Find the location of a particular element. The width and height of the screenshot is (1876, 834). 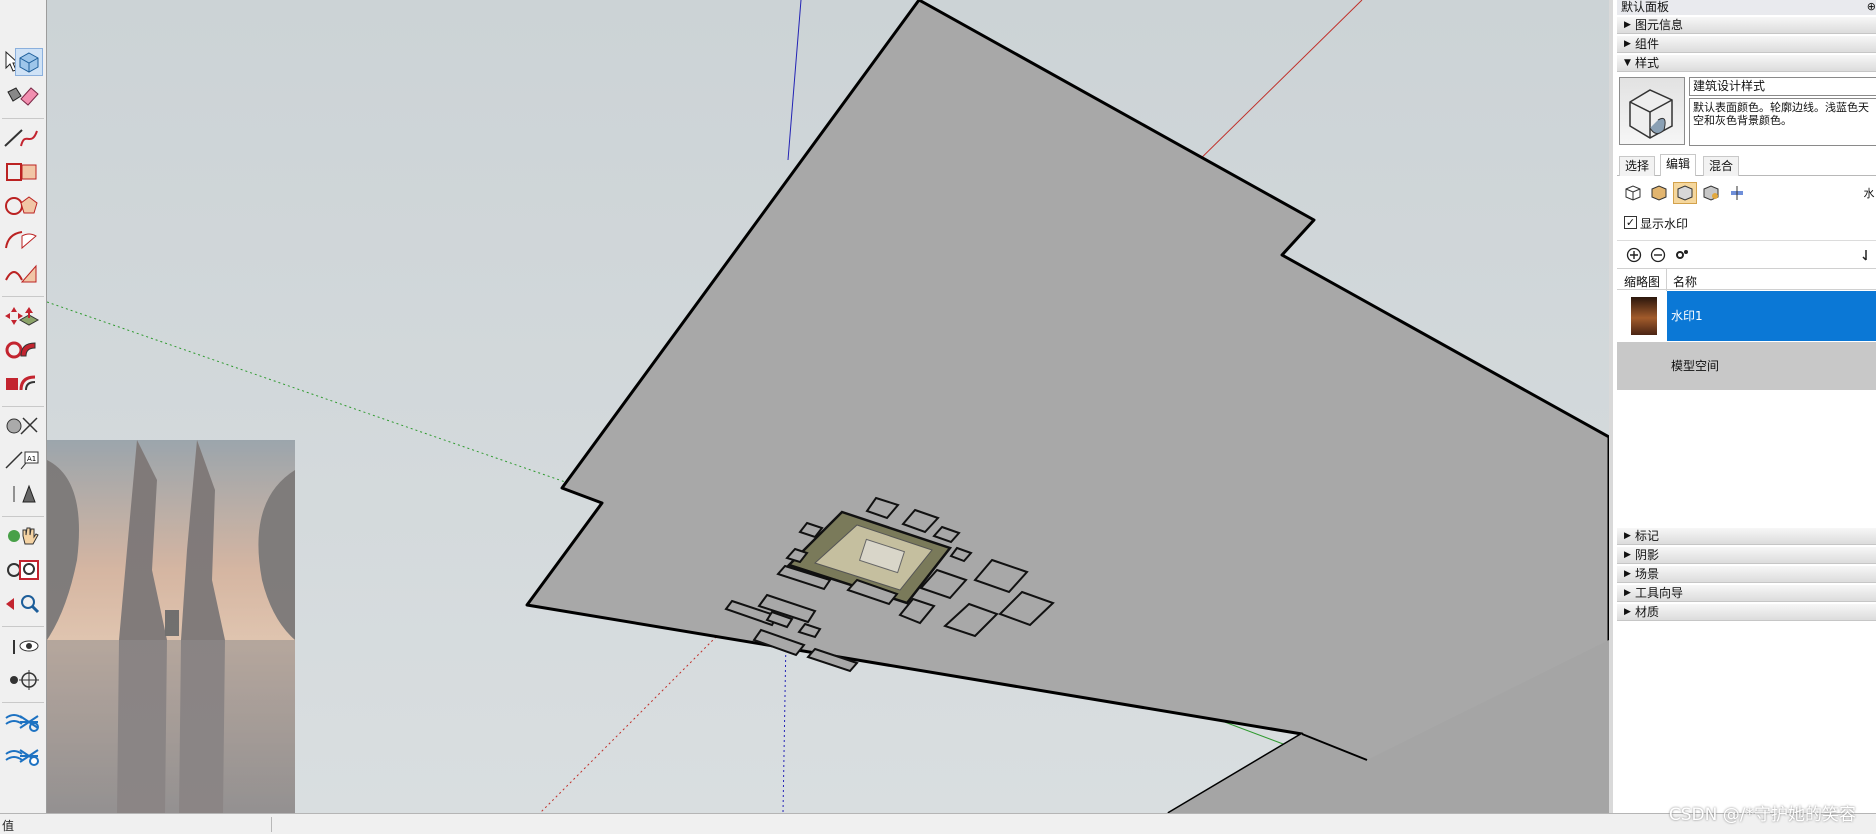

section-label: 标记 is located at coordinates (1647, 536).